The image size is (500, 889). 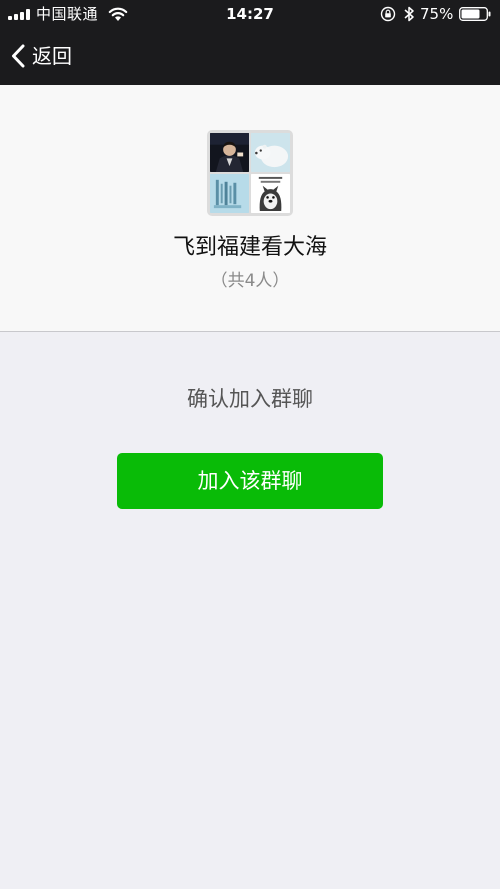 I want to click on back-label: 返回, so click(x=52, y=56).